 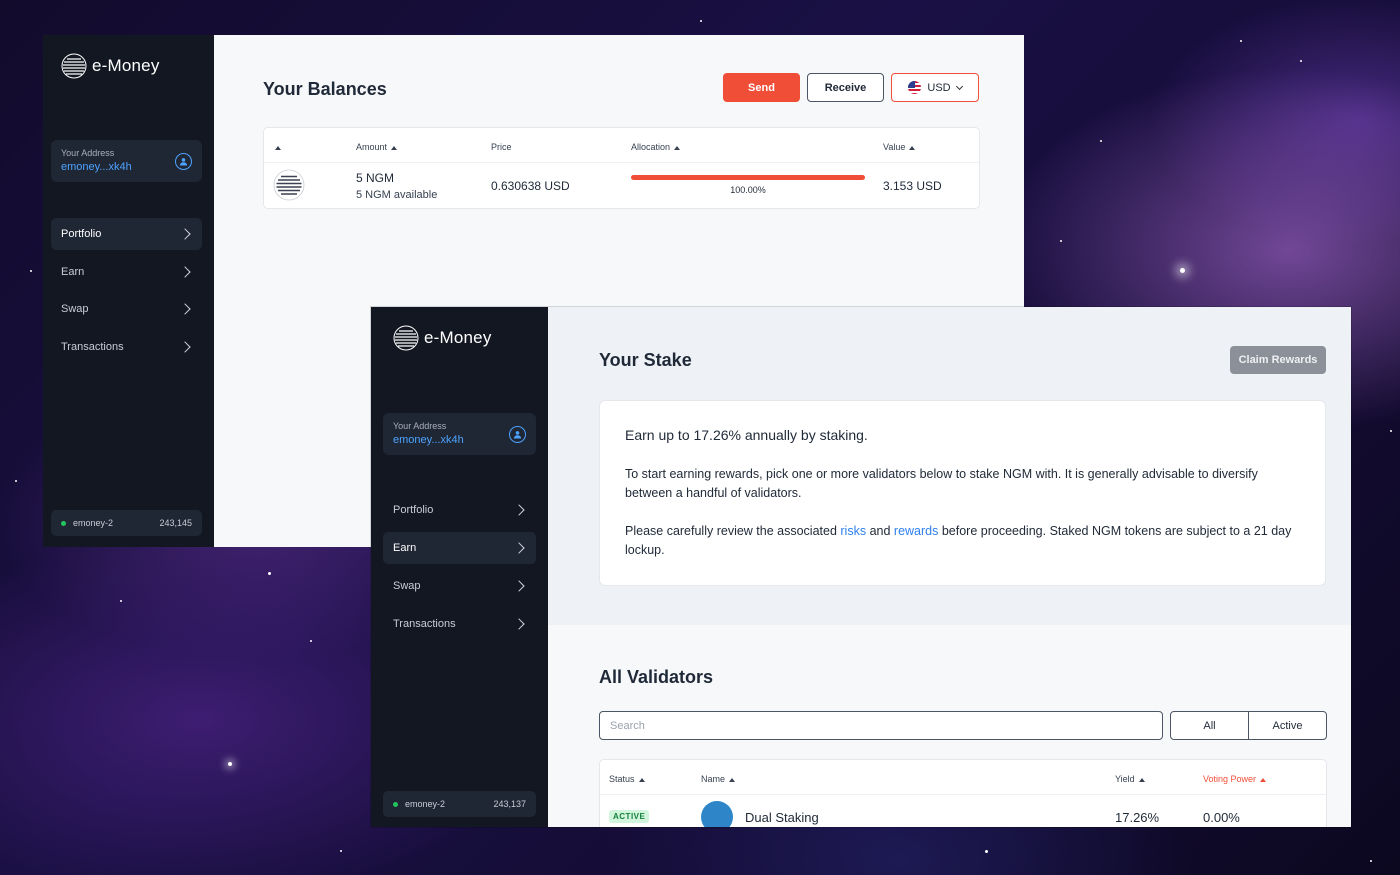 What do you see at coordinates (622, 779) in the screenshot?
I see `header-label: Status` at bounding box center [622, 779].